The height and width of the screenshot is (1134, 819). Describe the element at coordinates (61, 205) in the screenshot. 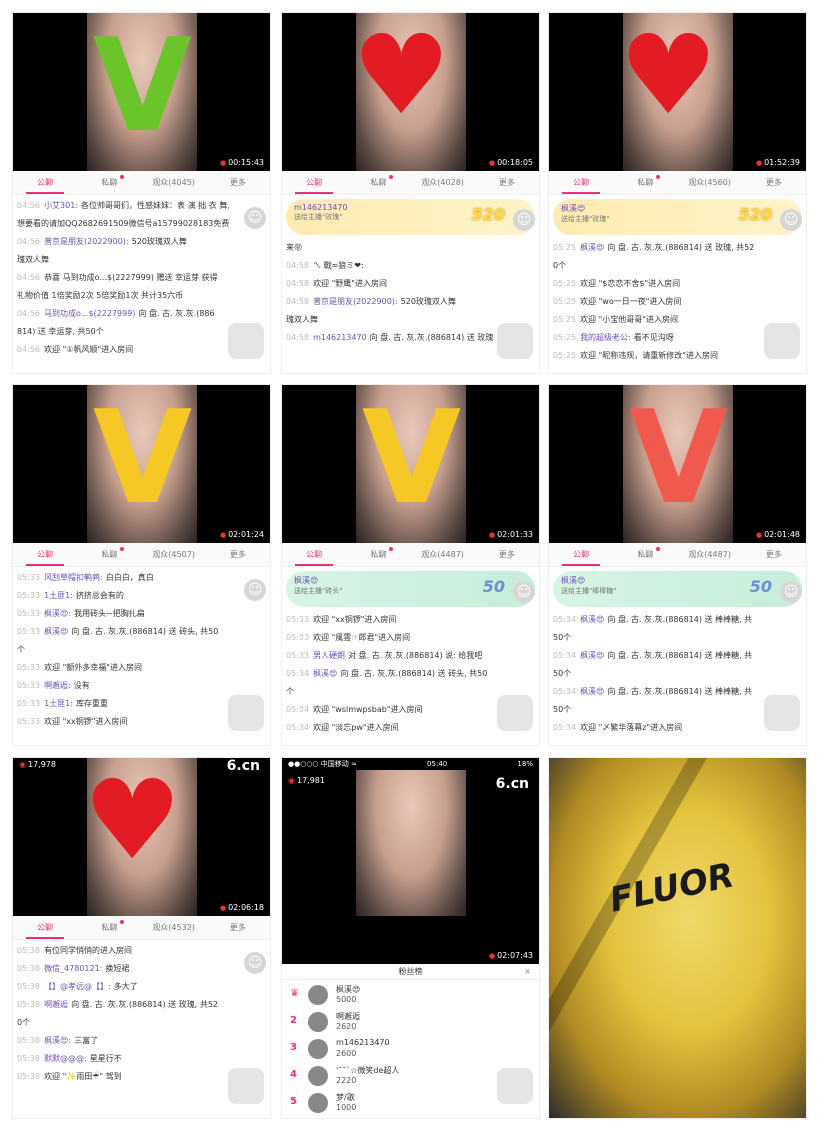

I see `message-user: 小艾301:` at that location.